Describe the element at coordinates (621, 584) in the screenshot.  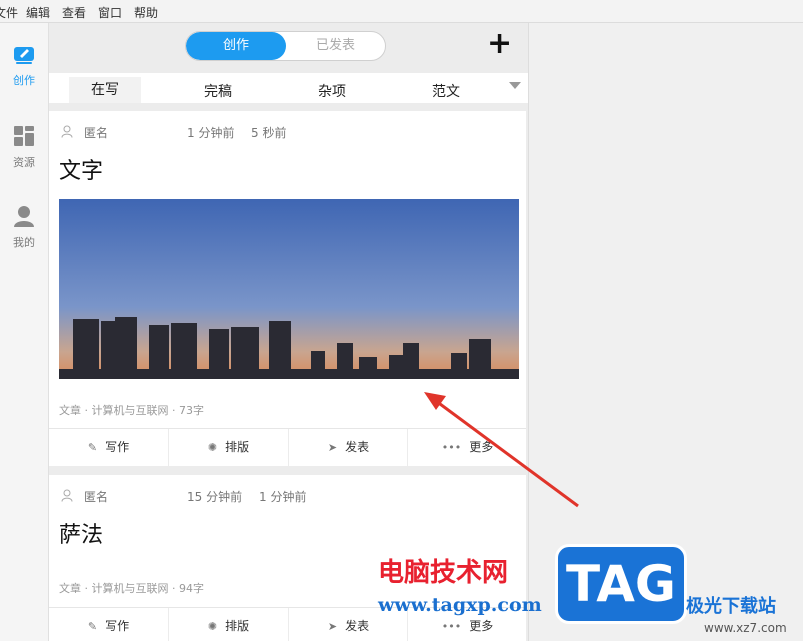
I see `tag-logo: TAG` at that location.